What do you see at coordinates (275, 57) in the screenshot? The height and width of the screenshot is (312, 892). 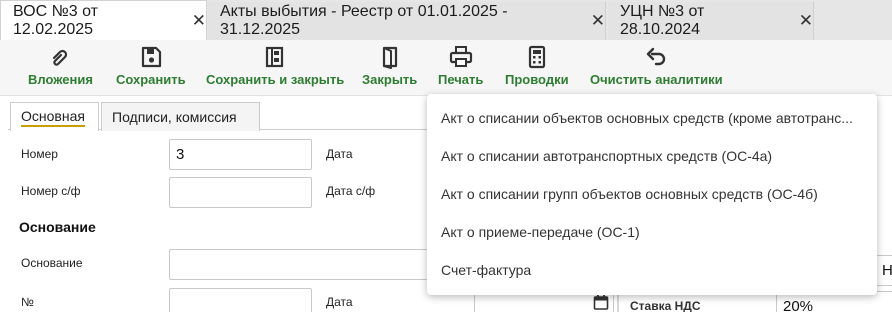 I see `save-close-icon` at bounding box center [275, 57].